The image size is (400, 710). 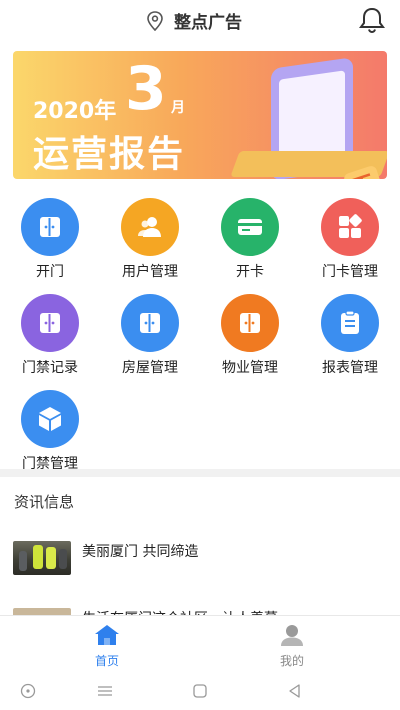 What do you see at coordinates (42, 558) in the screenshot?
I see `news-thumbnail` at bounding box center [42, 558].